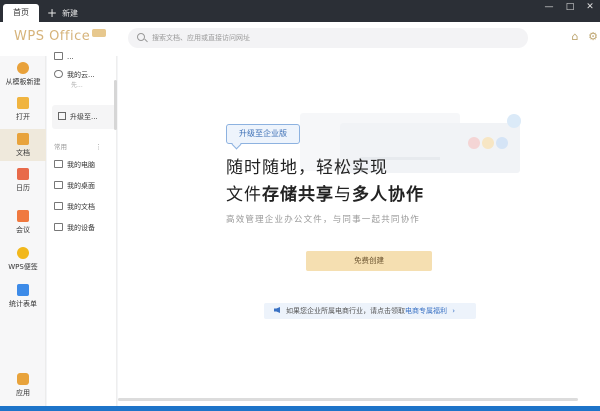  Describe the element at coordinates (23, 261) in the screenshot. I see `nav-notes: WPS便签` at that location.